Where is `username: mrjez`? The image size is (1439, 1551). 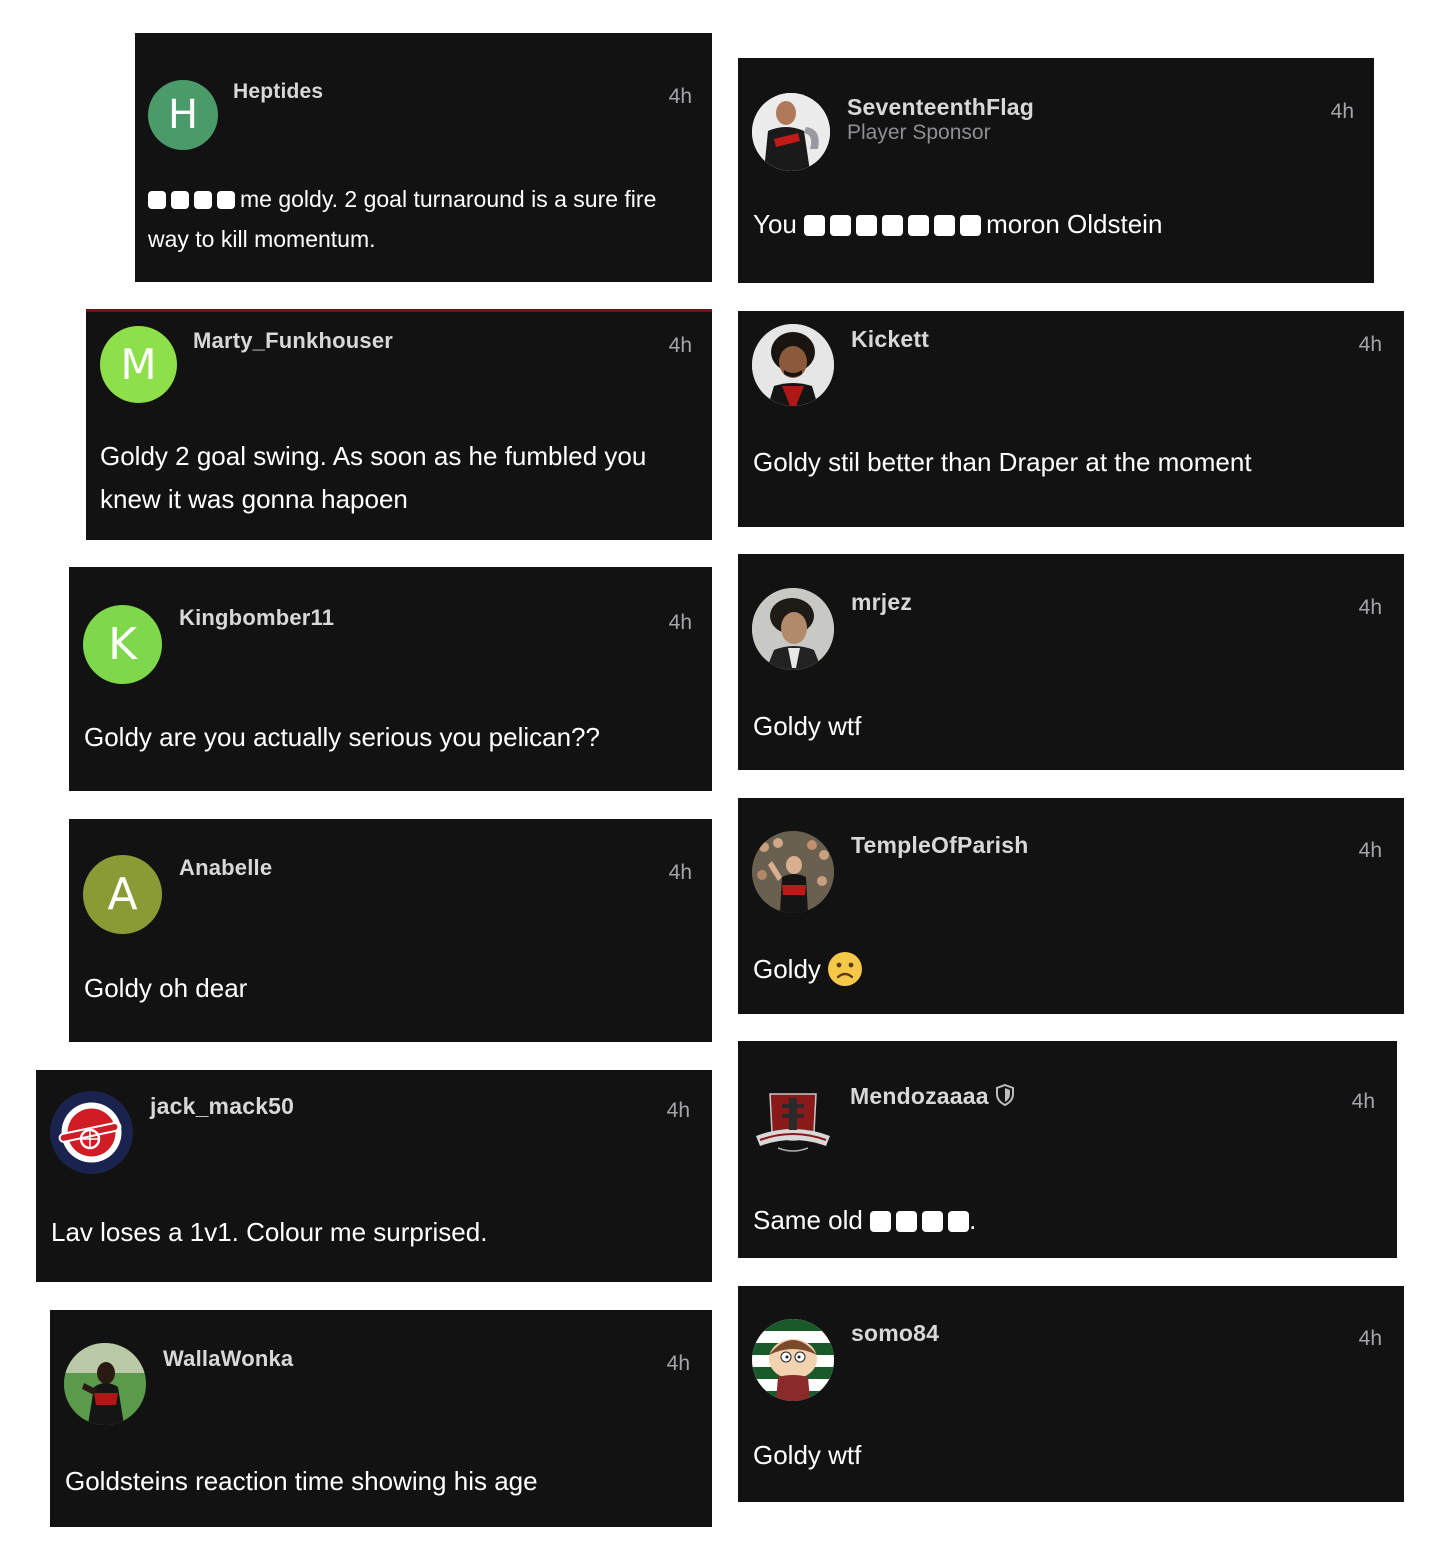
username: mrjez is located at coordinates (881, 602).